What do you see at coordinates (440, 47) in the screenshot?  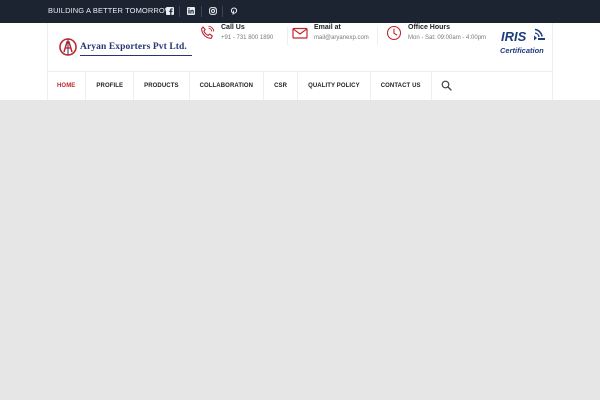 I see `contact-hours: Office Hours Mon - Sat: 09:00am - 4:00pm` at bounding box center [440, 47].